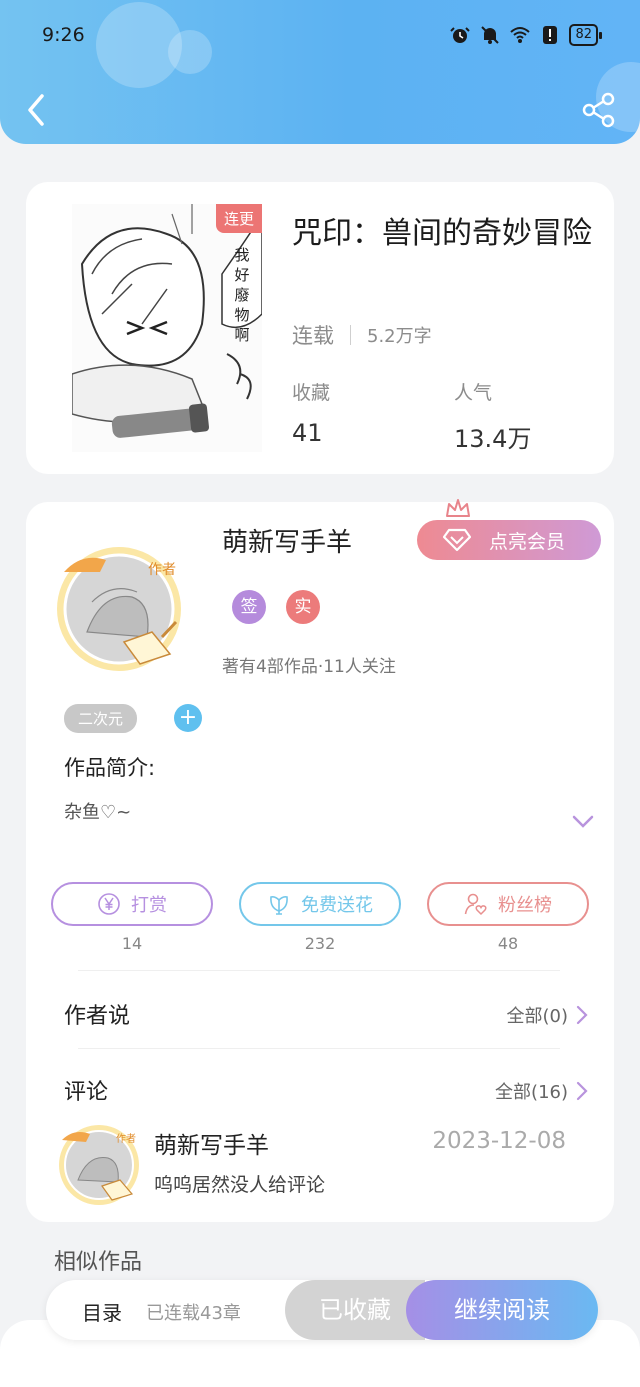 Image resolution: width=640 pixels, height=1387 pixels. Describe the element at coordinates (241, 255) in the screenshot. I see `svg-text: 我` at that location.